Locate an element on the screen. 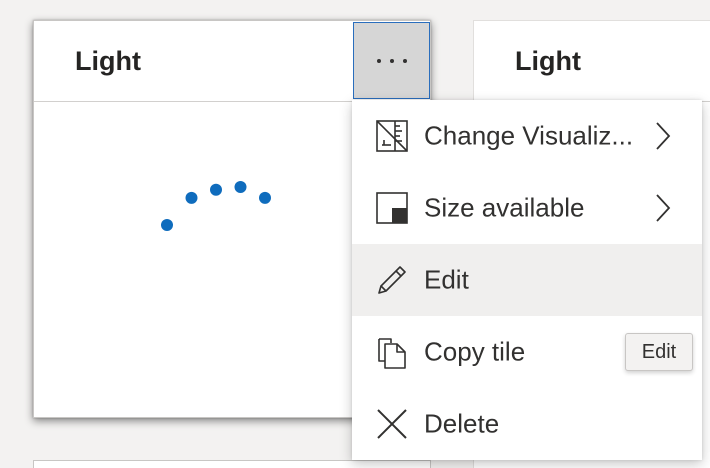 The image size is (710, 468). copy-icon is located at coordinates (392, 352).